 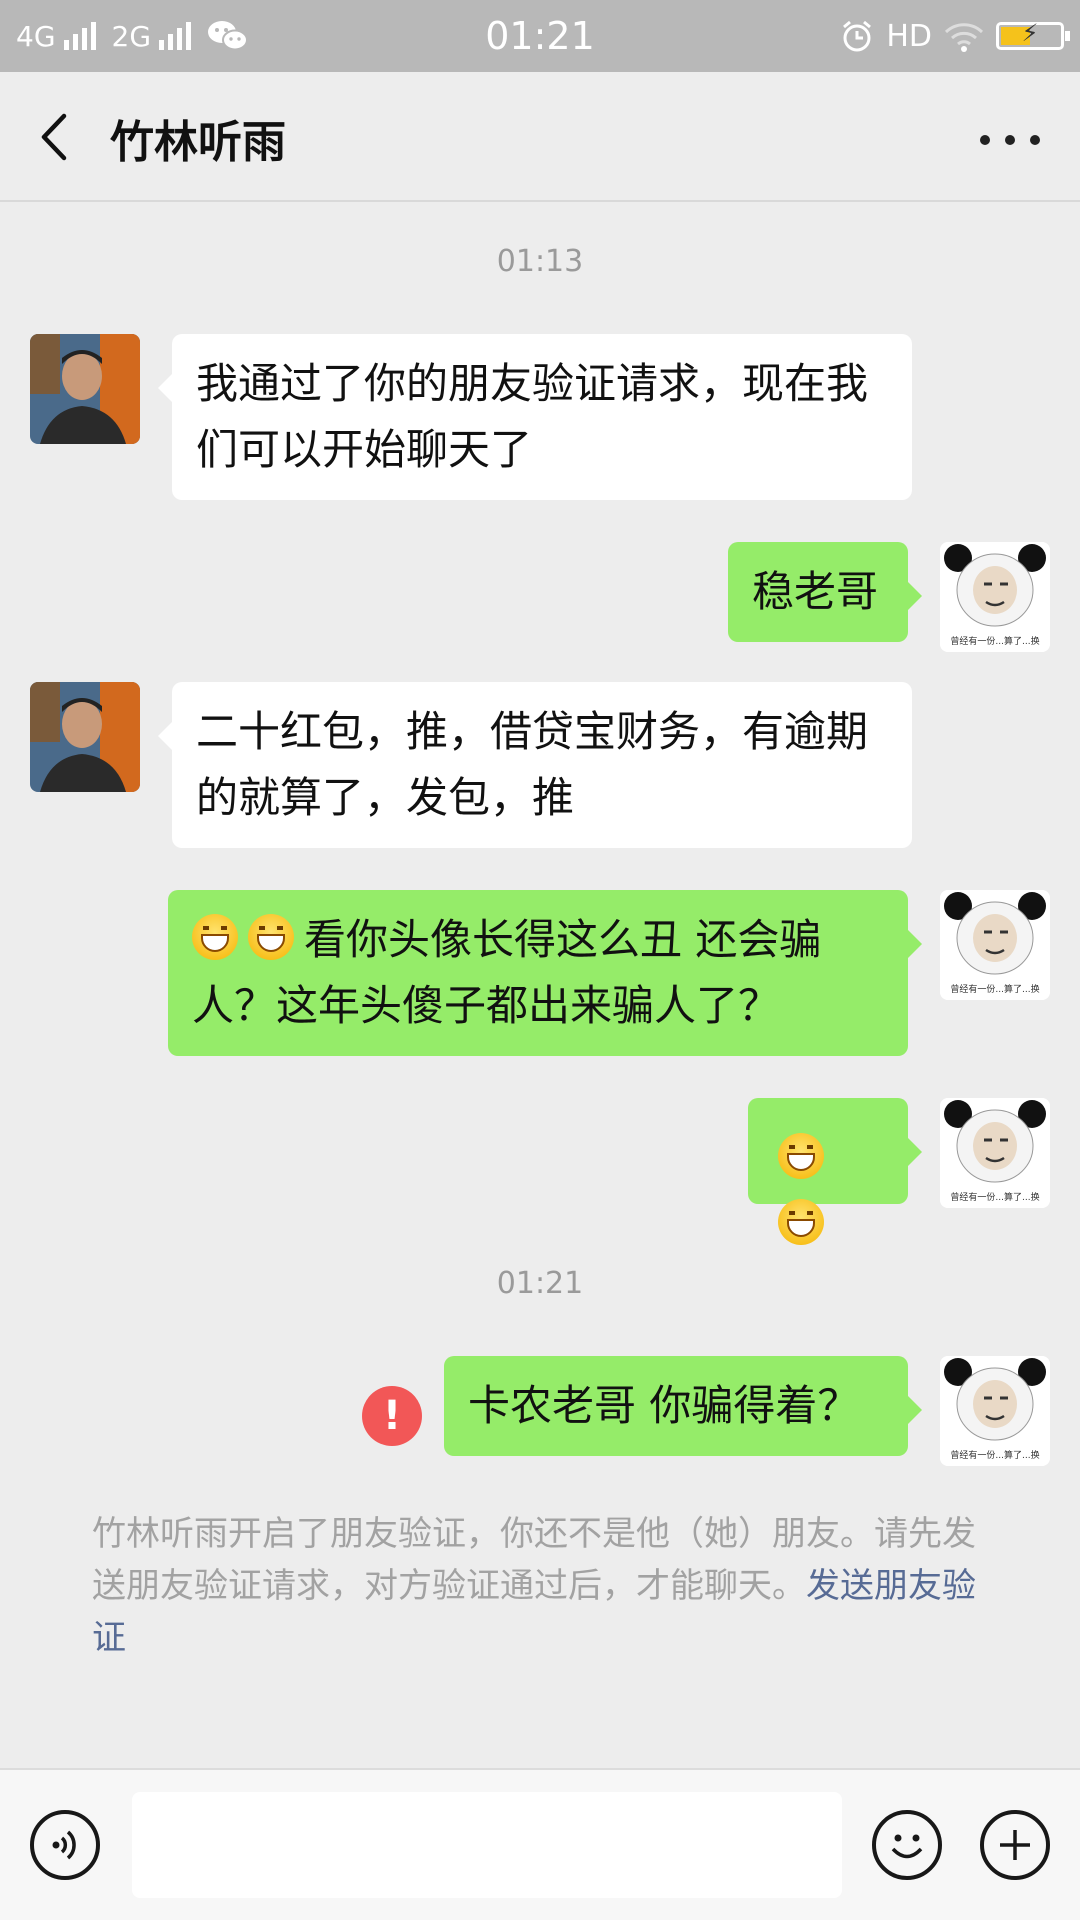 What do you see at coordinates (392, 1416) in the screenshot?
I see `send-failed-icon: !` at bounding box center [392, 1416].